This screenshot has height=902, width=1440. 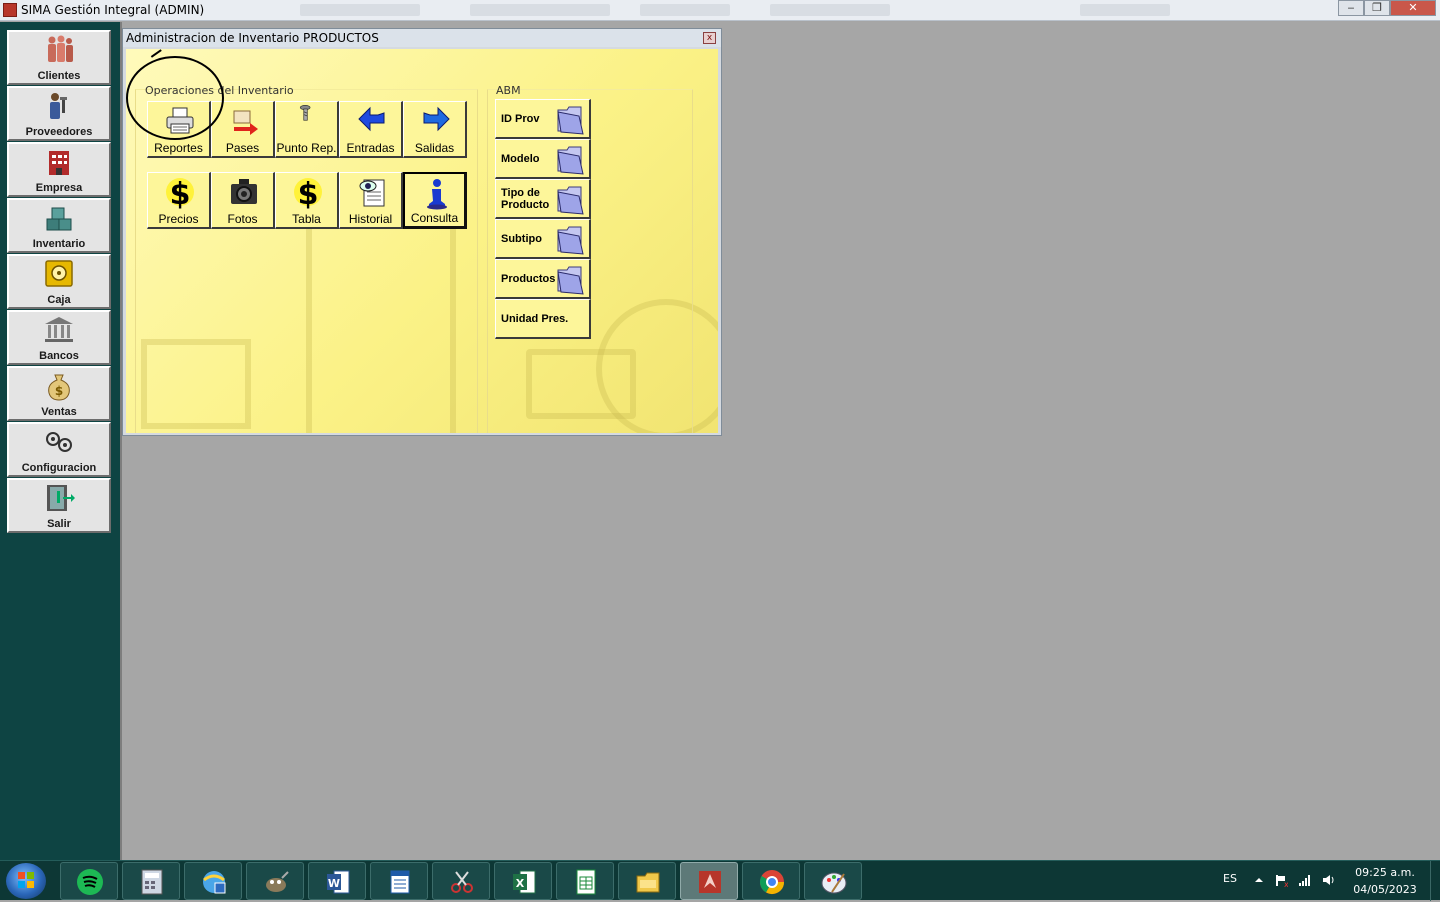 I want to click on taskbar-file-explorer, so click(x=647, y=881).